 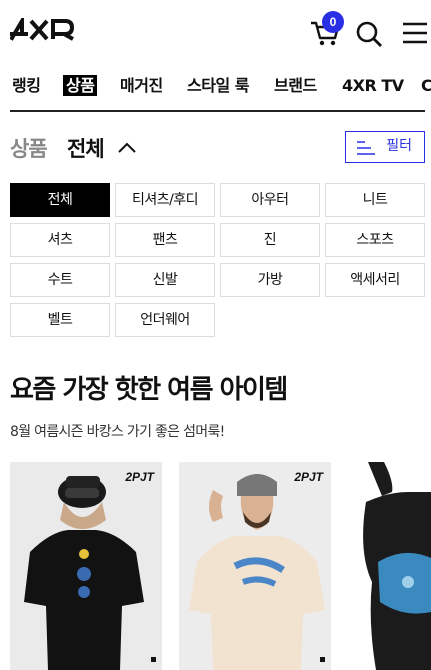 I want to click on nav-item-brand: 브랜드, so click(x=295, y=86).